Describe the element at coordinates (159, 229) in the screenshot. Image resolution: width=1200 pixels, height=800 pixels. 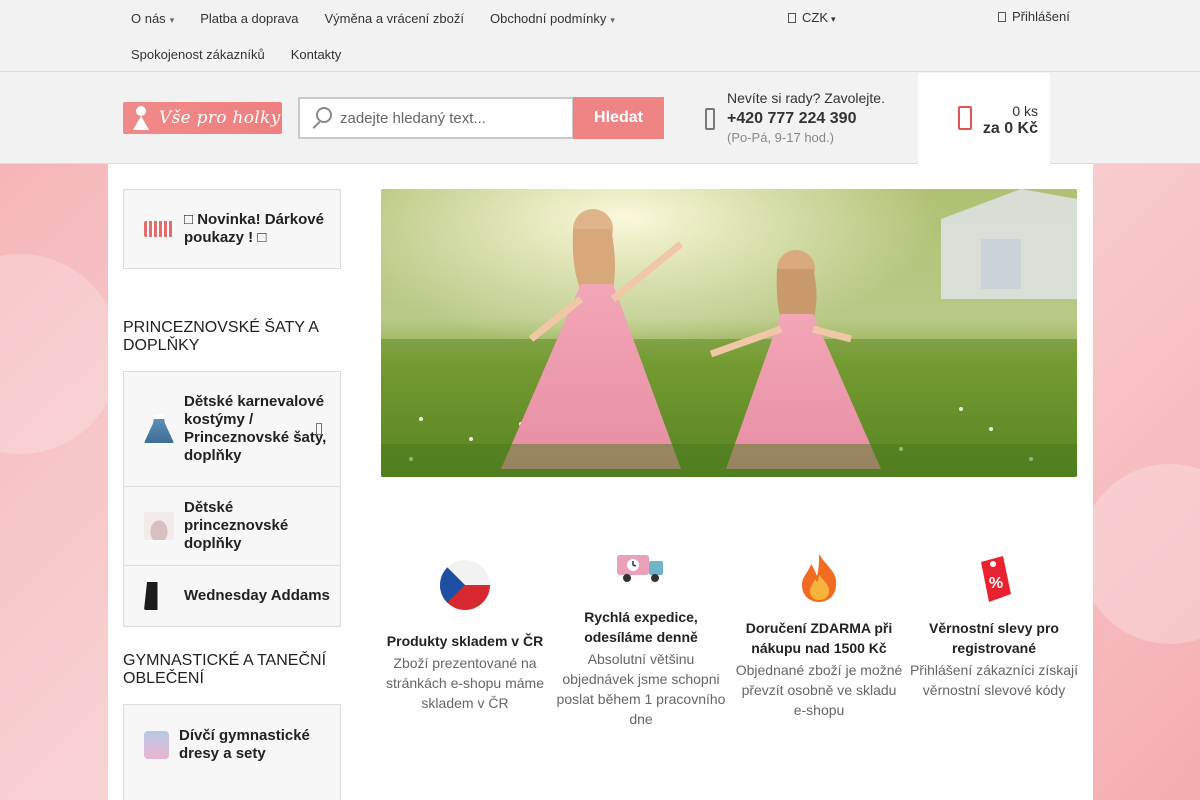
I see `gift-voucher-thumbnail` at that location.